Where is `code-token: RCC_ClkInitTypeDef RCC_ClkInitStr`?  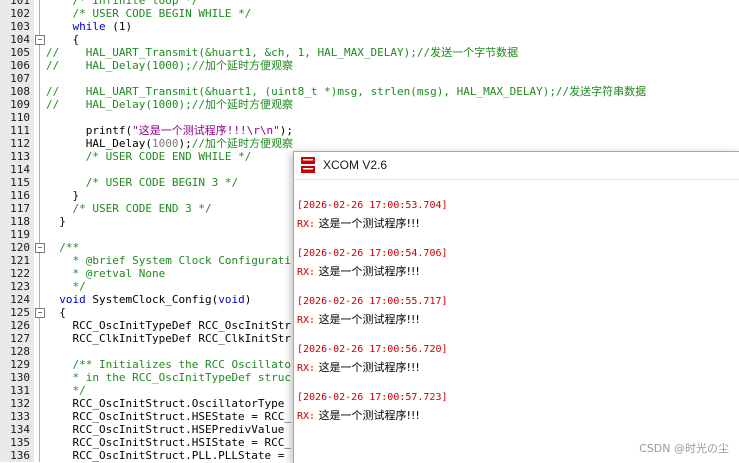 code-token: RCC_ClkInitTypeDef RCC_ClkInitStr is located at coordinates (169, 338).